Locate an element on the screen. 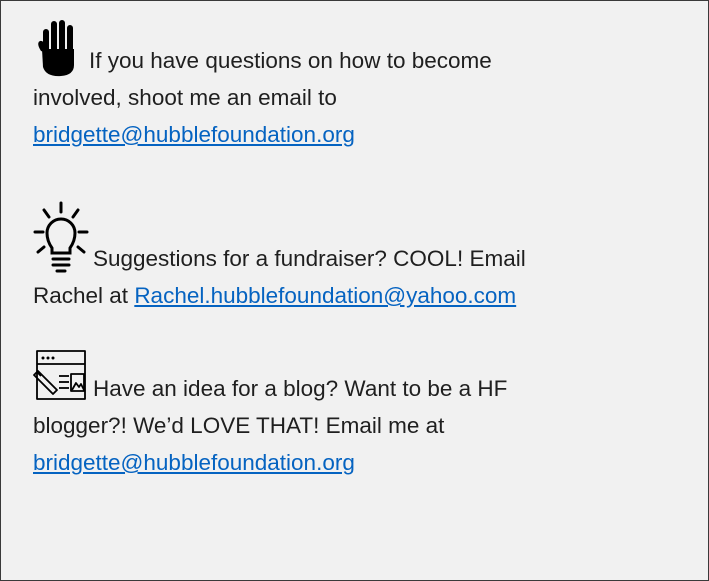 The height and width of the screenshot is (581, 709). questions-first-line: If you have questions on how to become is located at coordinates (353, 49).